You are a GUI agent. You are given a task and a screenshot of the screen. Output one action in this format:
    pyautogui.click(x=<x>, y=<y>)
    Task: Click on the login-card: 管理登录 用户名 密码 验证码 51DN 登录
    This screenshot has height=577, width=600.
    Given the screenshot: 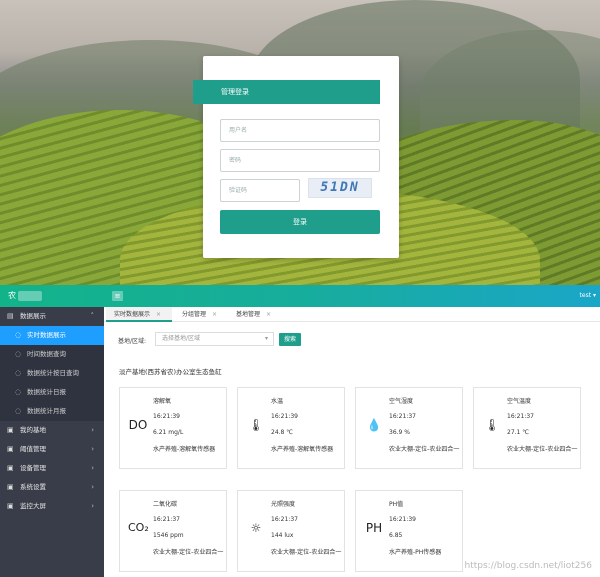 What is the action you would take?
    pyautogui.click(x=296, y=157)
    